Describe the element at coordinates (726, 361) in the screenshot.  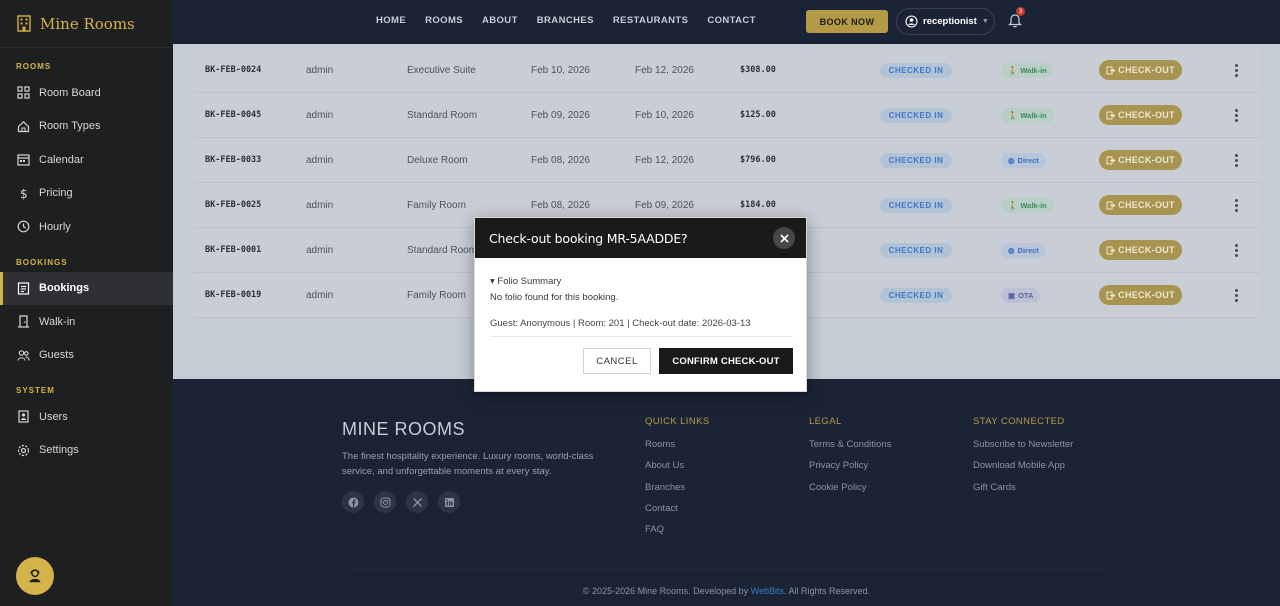
I see `confirm-checkout-button: CONFIRM CHECK-OUT` at that location.